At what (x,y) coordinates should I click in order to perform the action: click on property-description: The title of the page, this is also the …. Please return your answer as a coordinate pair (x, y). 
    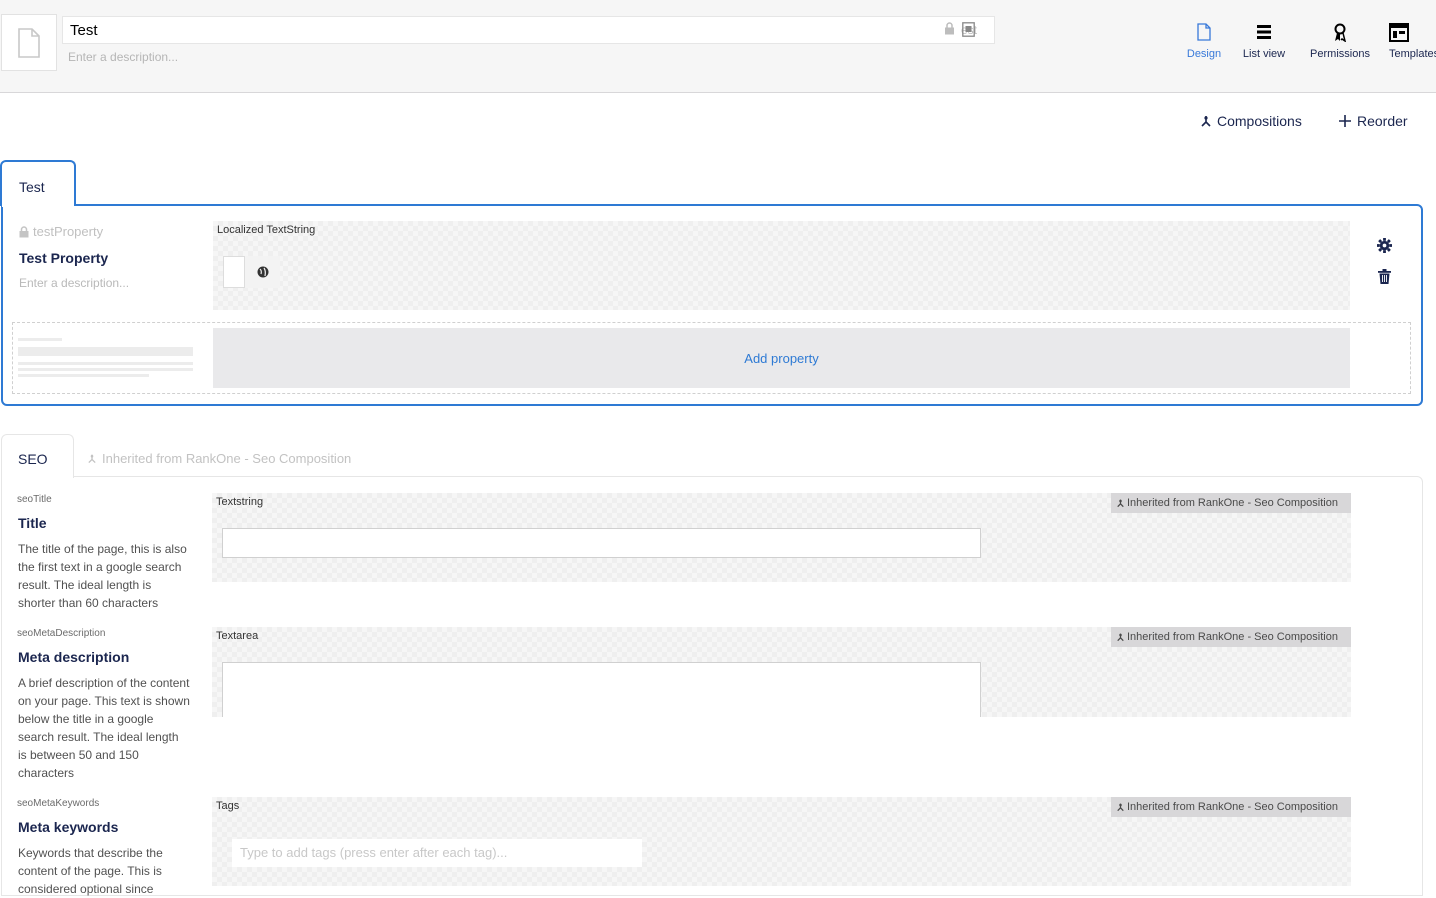
    Looking at the image, I should click on (102, 576).